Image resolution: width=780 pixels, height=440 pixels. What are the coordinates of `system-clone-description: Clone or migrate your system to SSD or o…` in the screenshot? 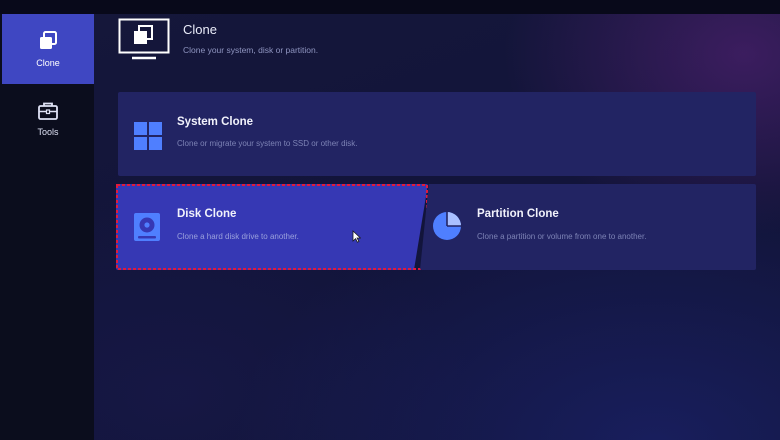 It's located at (267, 143).